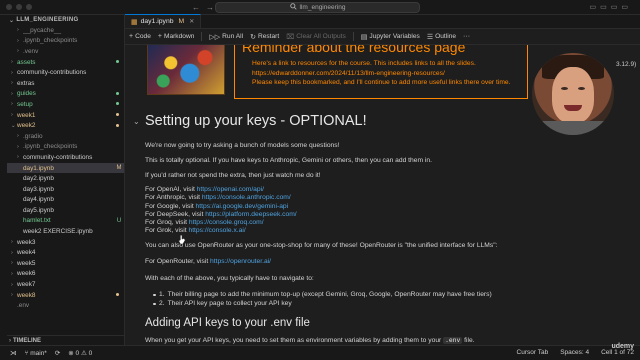 Image resolution: width=640 pixels, height=360 pixels. Describe the element at coordinates (65, 168) in the screenshot. I see `file-item: day1.ipynb M` at that location.